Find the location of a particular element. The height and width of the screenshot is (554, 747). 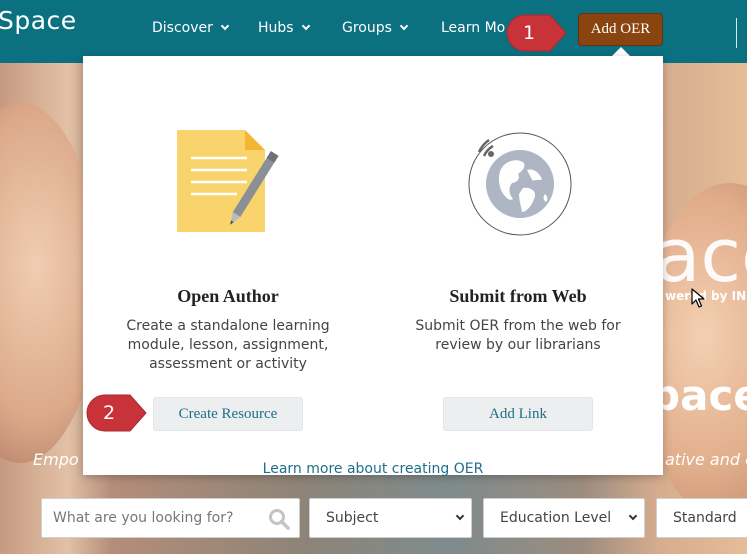

mouse-cursor-icon is located at coordinates (698, 298).